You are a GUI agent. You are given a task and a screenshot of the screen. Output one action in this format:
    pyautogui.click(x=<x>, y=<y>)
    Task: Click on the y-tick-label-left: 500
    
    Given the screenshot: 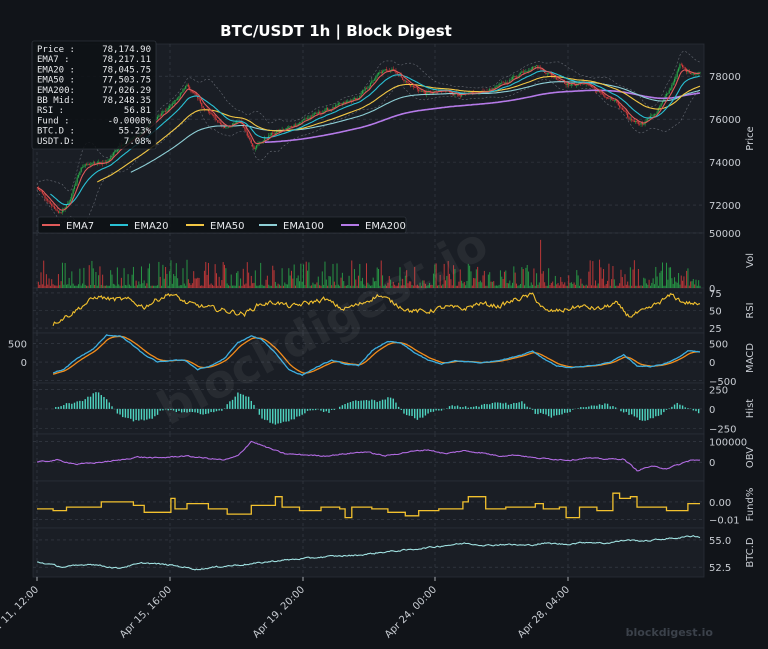 What is the action you would take?
    pyautogui.click(x=17, y=344)
    